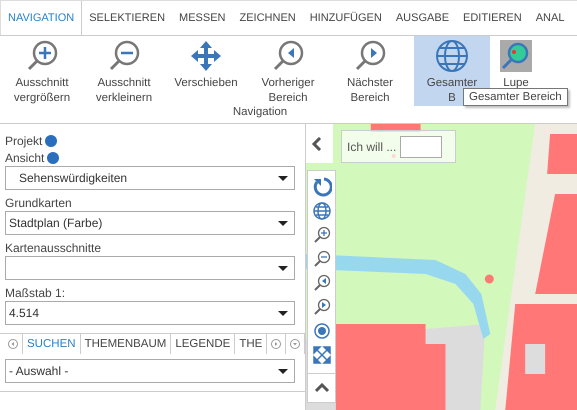 The width and height of the screenshot is (577, 410). I want to click on chevron-up-icon, so click(321, 388).